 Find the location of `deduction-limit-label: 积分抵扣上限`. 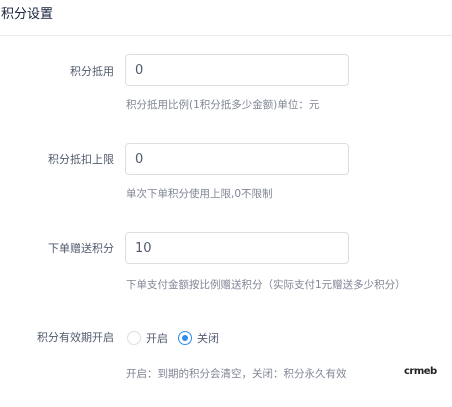

deduction-limit-label: 积分抵扣上限 is located at coordinates (81, 159).